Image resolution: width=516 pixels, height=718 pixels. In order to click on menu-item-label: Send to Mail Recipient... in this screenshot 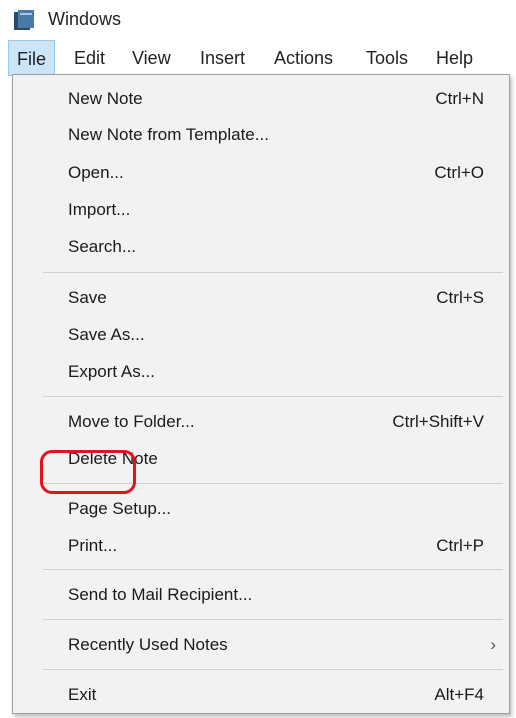, I will do `click(160, 594)`.